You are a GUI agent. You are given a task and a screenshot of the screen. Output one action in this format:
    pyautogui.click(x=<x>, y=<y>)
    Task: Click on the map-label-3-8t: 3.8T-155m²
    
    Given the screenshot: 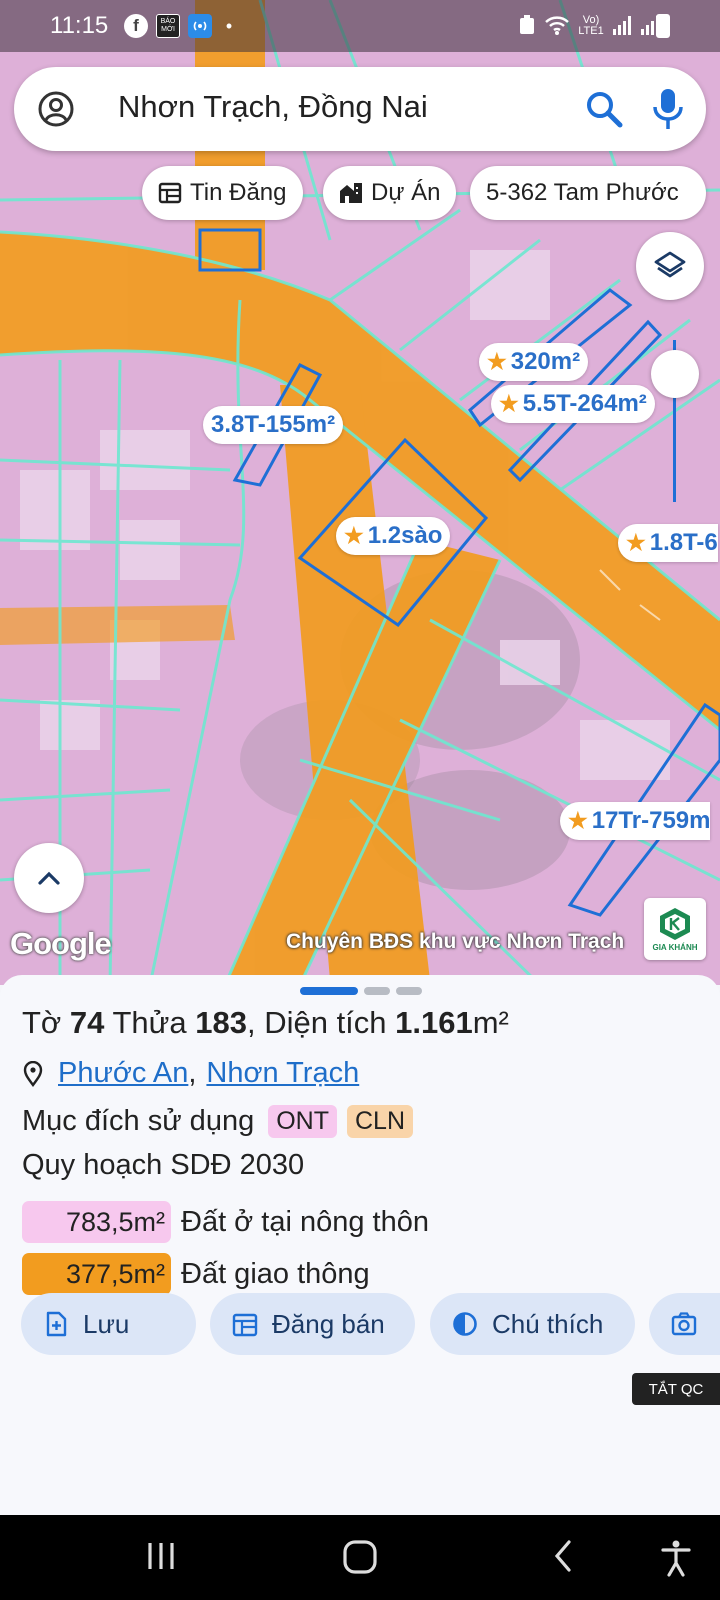 What is the action you would take?
    pyautogui.click(x=273, y=425)
    